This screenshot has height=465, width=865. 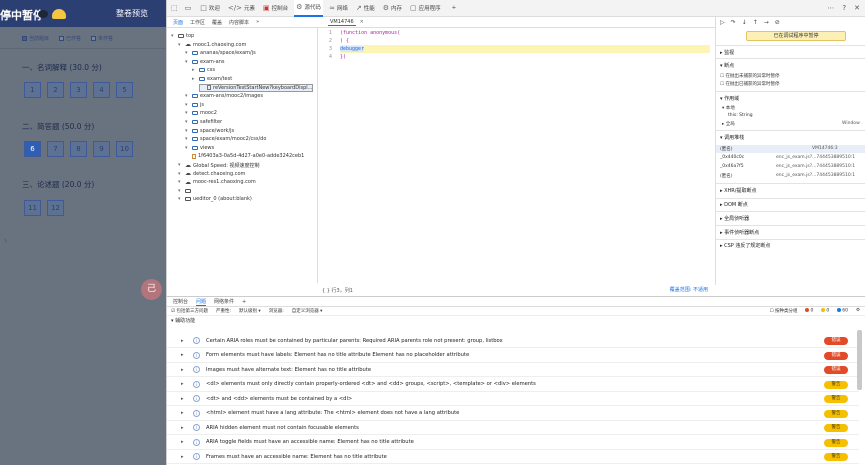 What do you see at coordinates (275, 8) in the screenshot?
I see `devtools-tab: ▣ 控制台` at bounding box center [275, 8].